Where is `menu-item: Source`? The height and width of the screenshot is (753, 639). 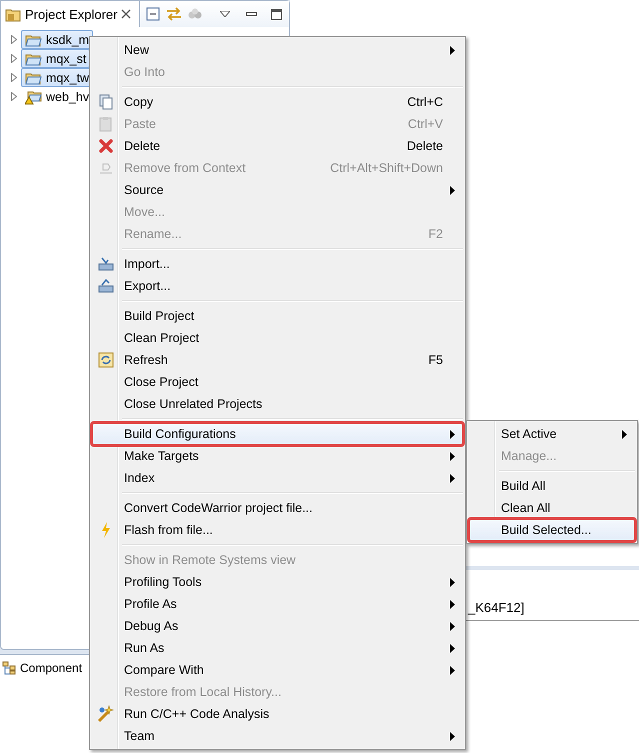 menu-item: Source is located at coordinates (277, 190).